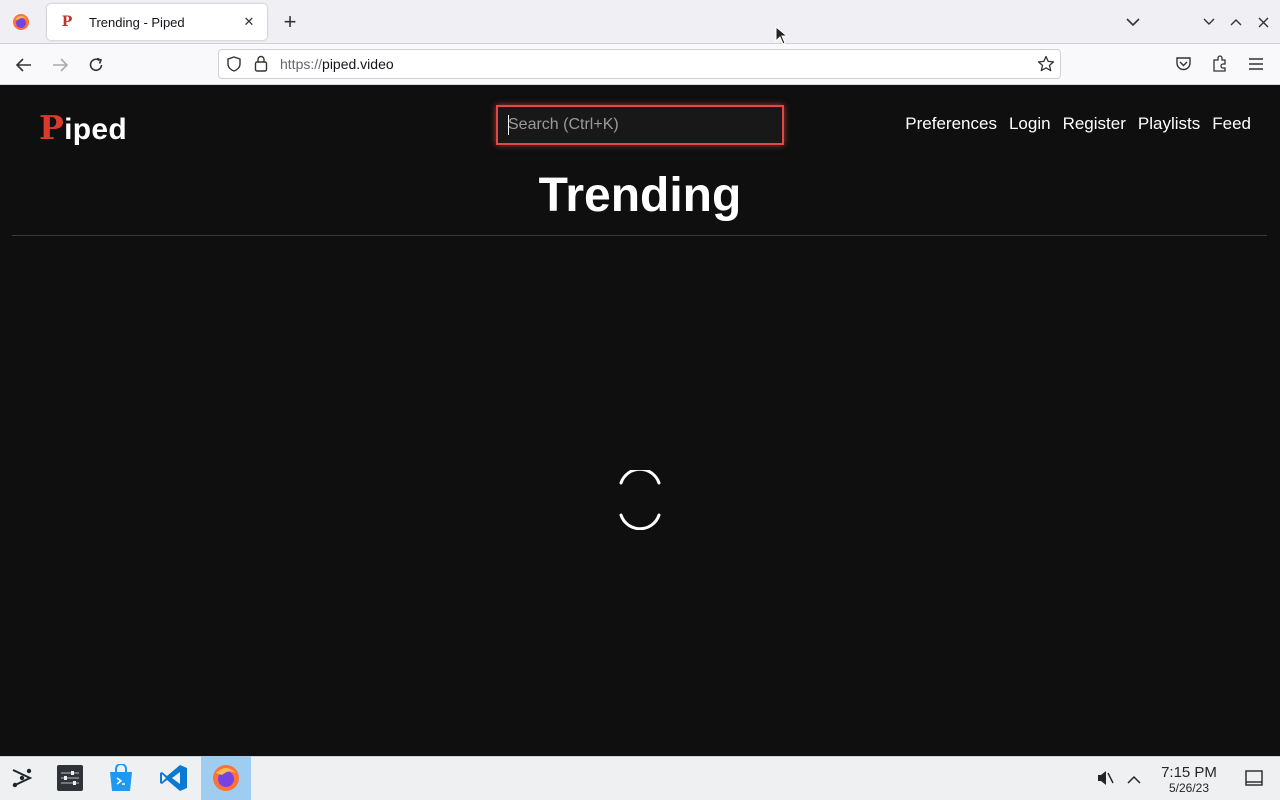  I want to click on clock-date: 5/26/23, so click(1189, 788).